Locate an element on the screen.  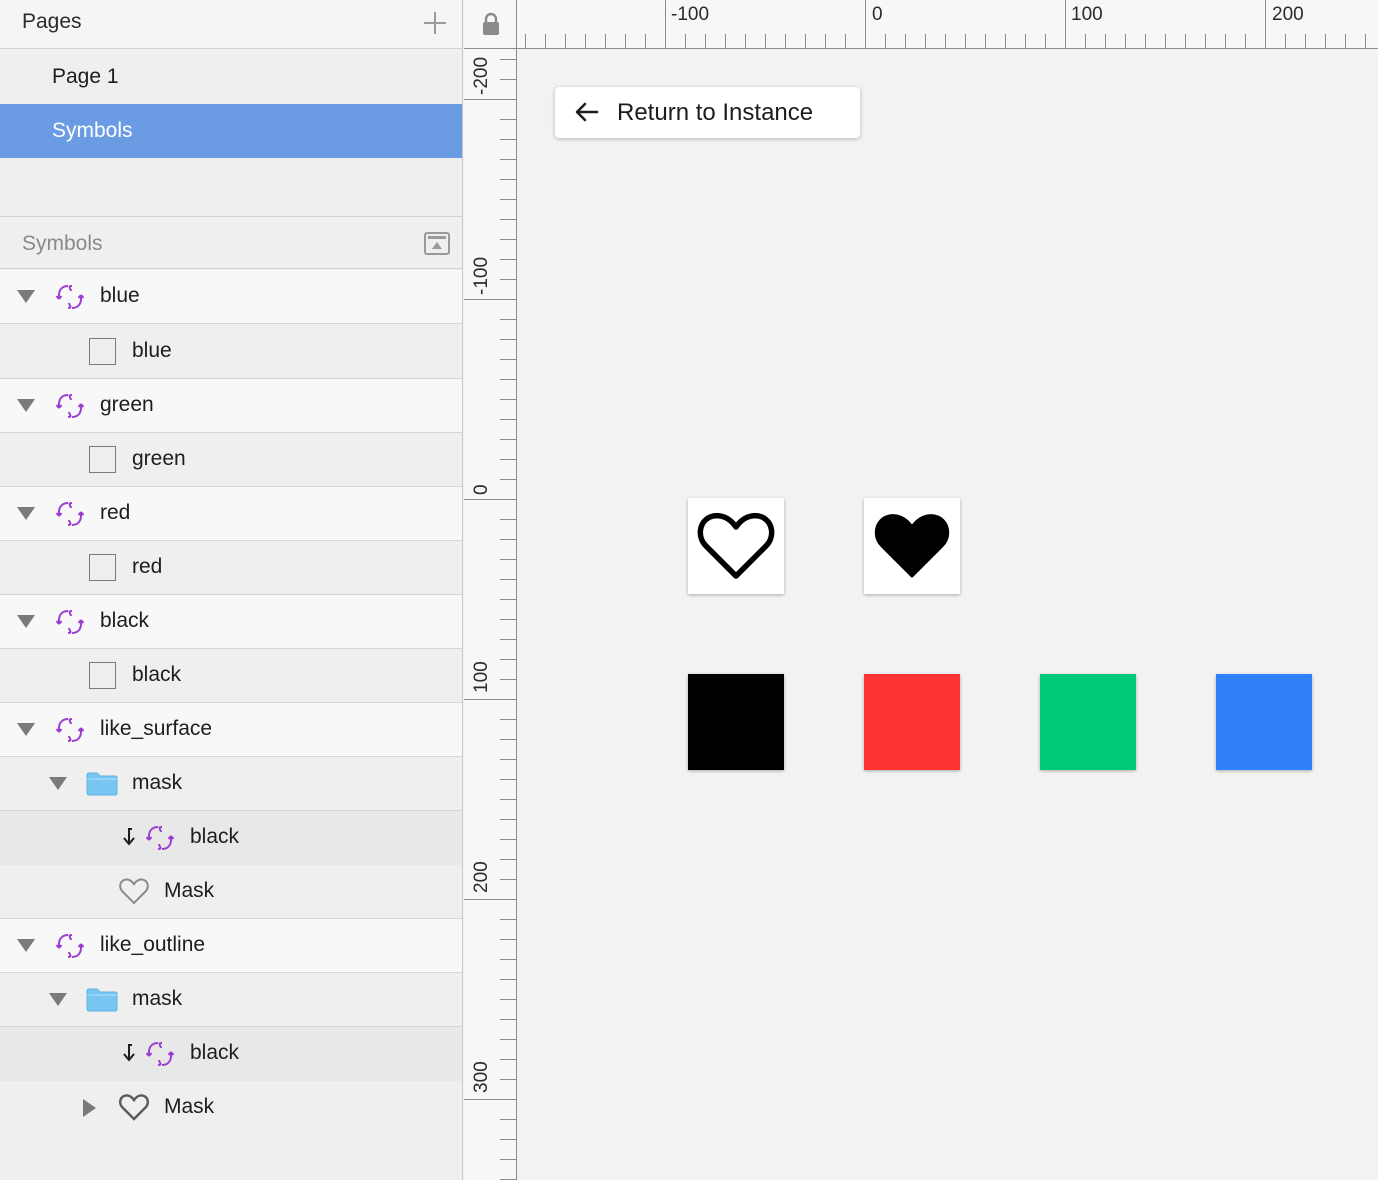
disclosure-triangle-right-icon is located at coordinates (89, 1108).